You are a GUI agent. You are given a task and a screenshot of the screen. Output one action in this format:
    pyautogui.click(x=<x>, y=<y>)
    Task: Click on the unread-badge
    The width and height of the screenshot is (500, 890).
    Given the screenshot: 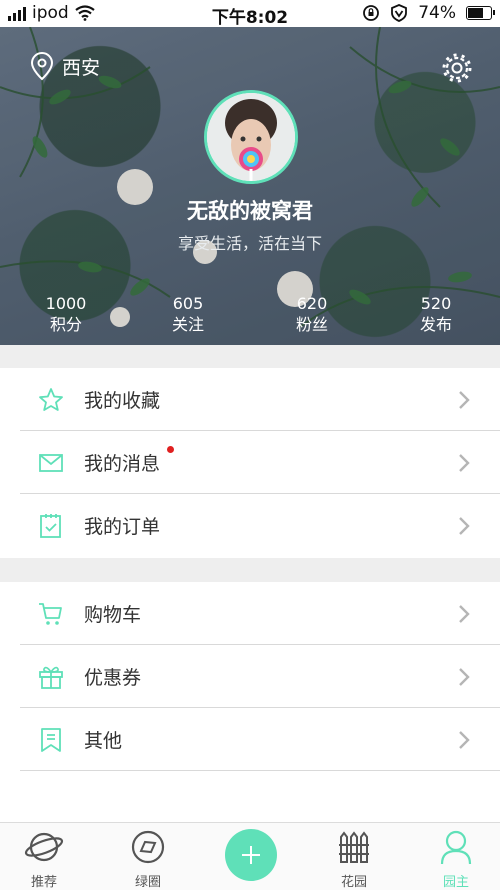 What is the action you would take?
    pyautogui.click(x=170, y=449)
    